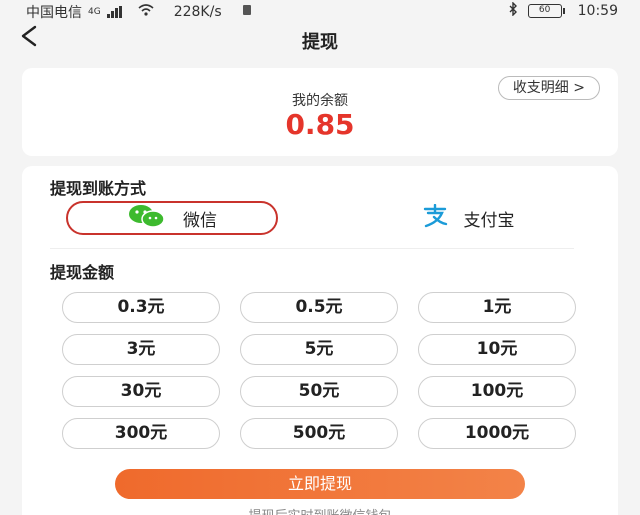  I want to click on signal-icon, so click(114, 12).